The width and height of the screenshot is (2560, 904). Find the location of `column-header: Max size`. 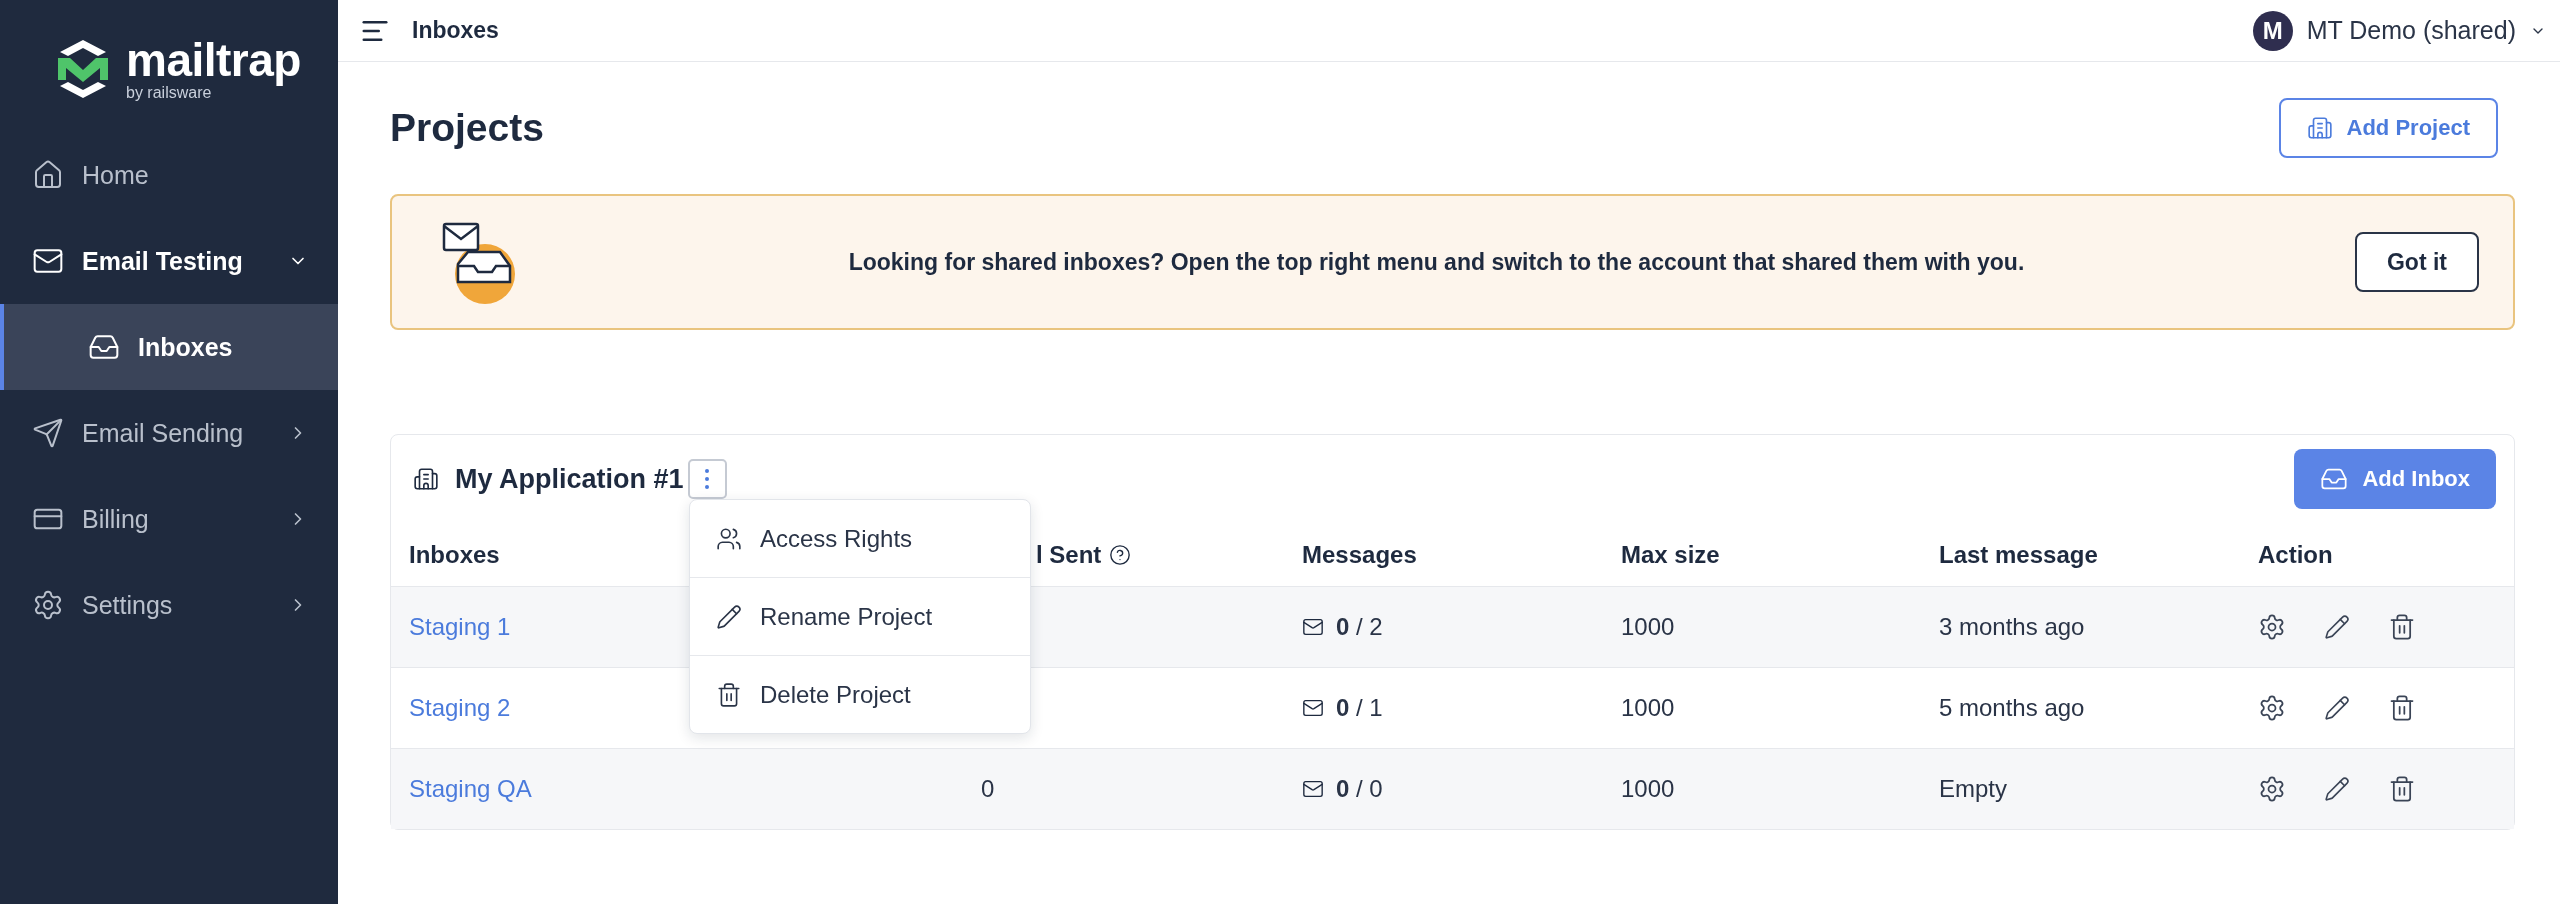

column-header: Max size is located at coordinates (1670, 554).